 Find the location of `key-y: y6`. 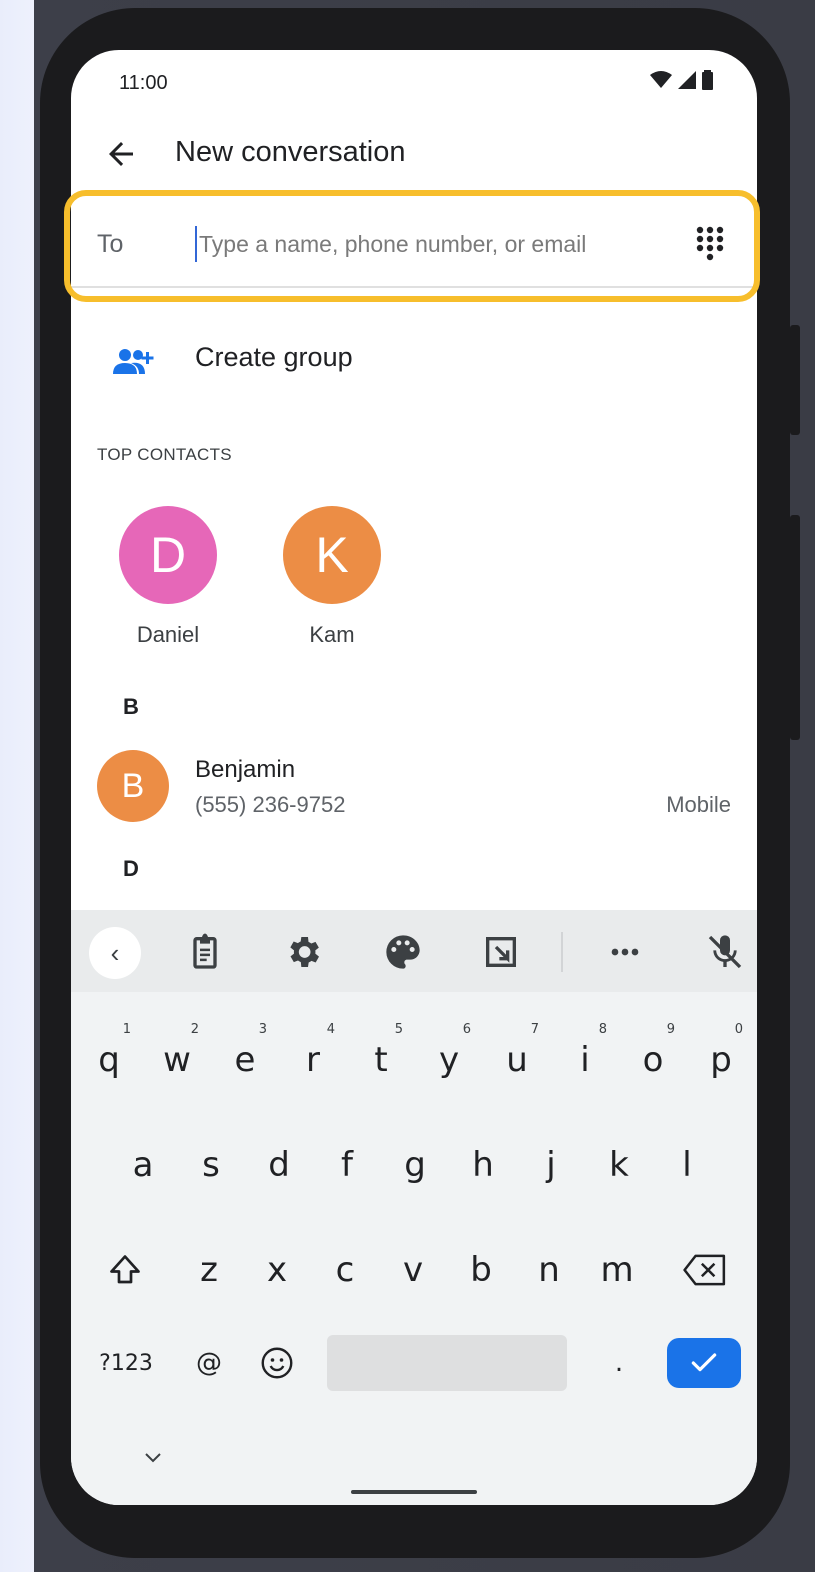

key-y: y6 is located at coordinates (449, 1060).